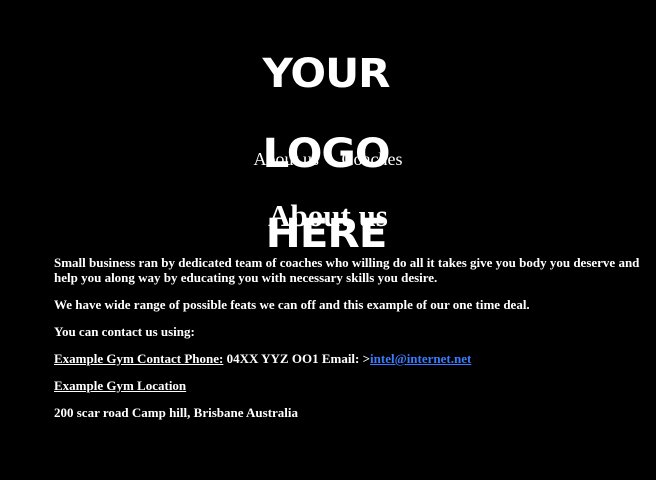 The width and height of the screenshot is (656, 480). Describe the element at coordinates (372, 159) in the screenshot. I see `nav-link-coaches: Coaches` at that location.